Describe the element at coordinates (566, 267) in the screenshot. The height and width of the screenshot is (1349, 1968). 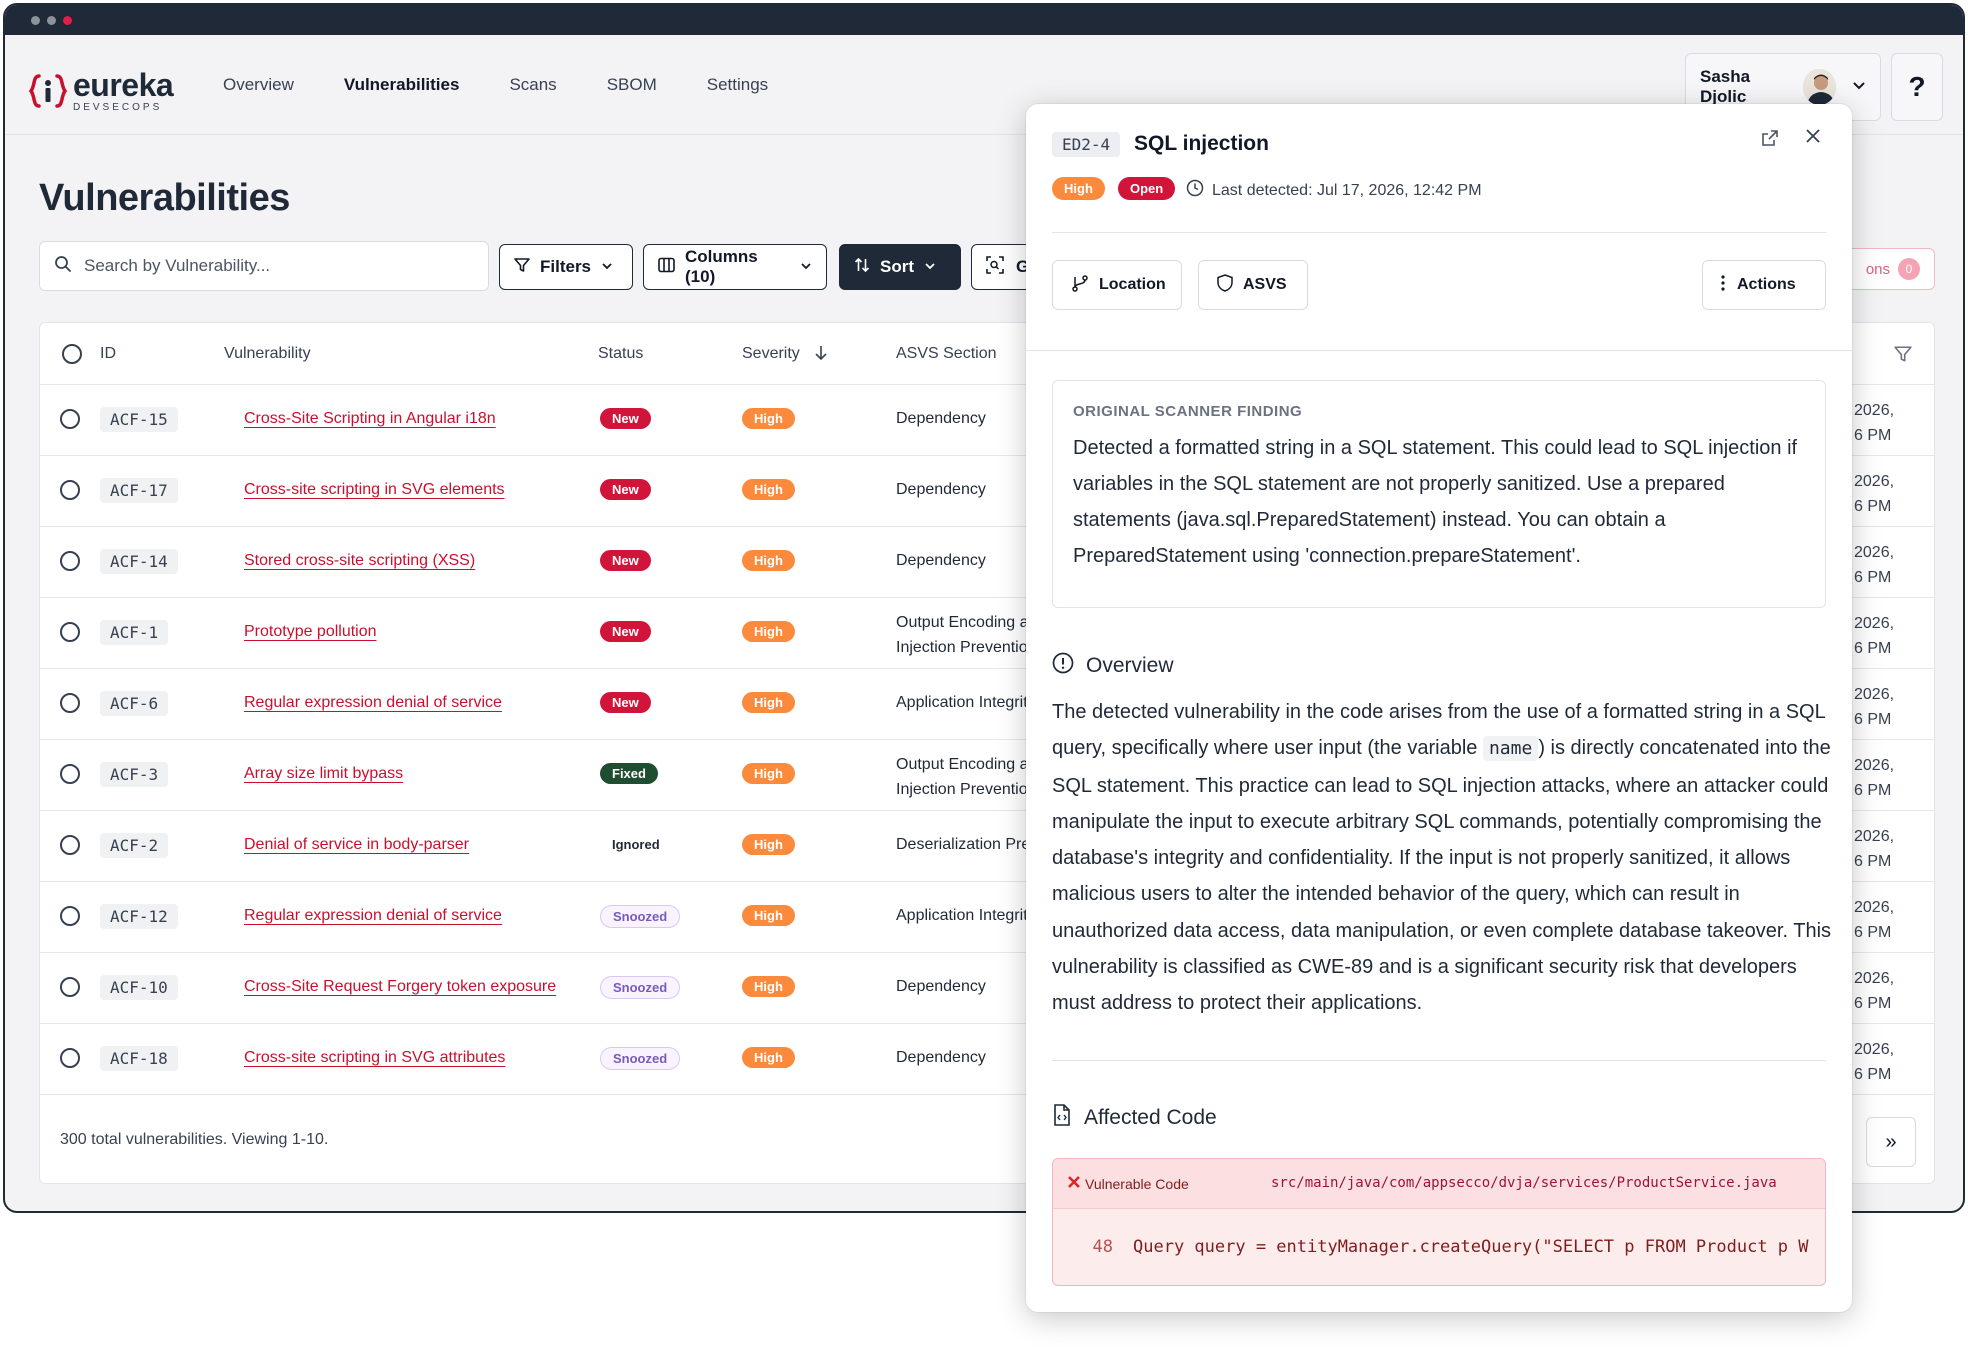
I see `filters-button: Filters` at that location.